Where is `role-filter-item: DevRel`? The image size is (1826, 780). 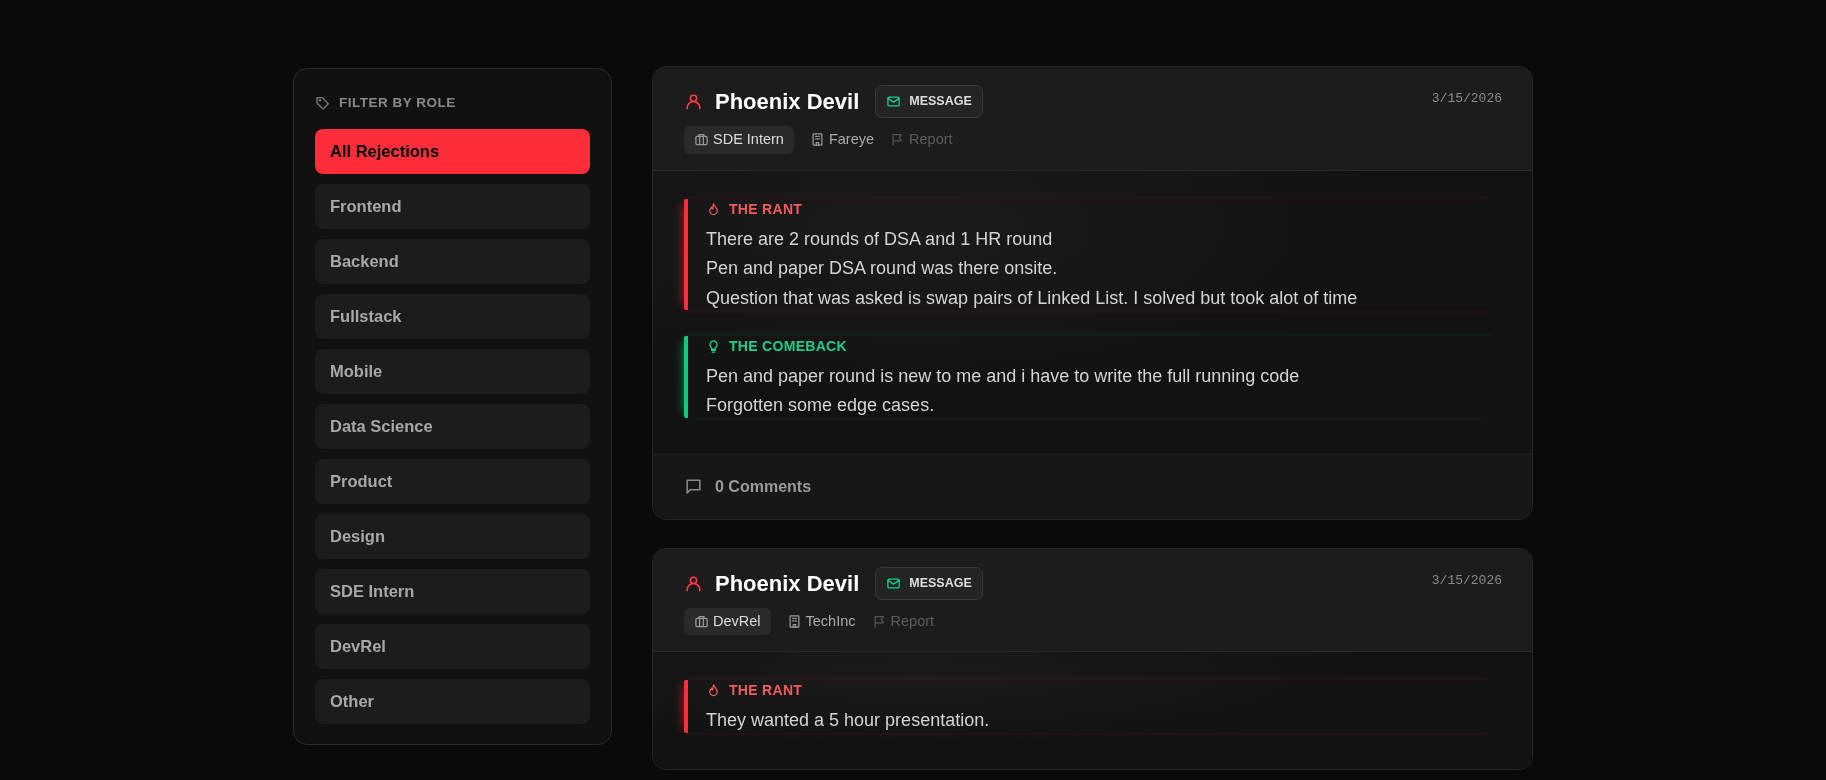 role-filter-item: DevRel is located at coordinates (452, 647).